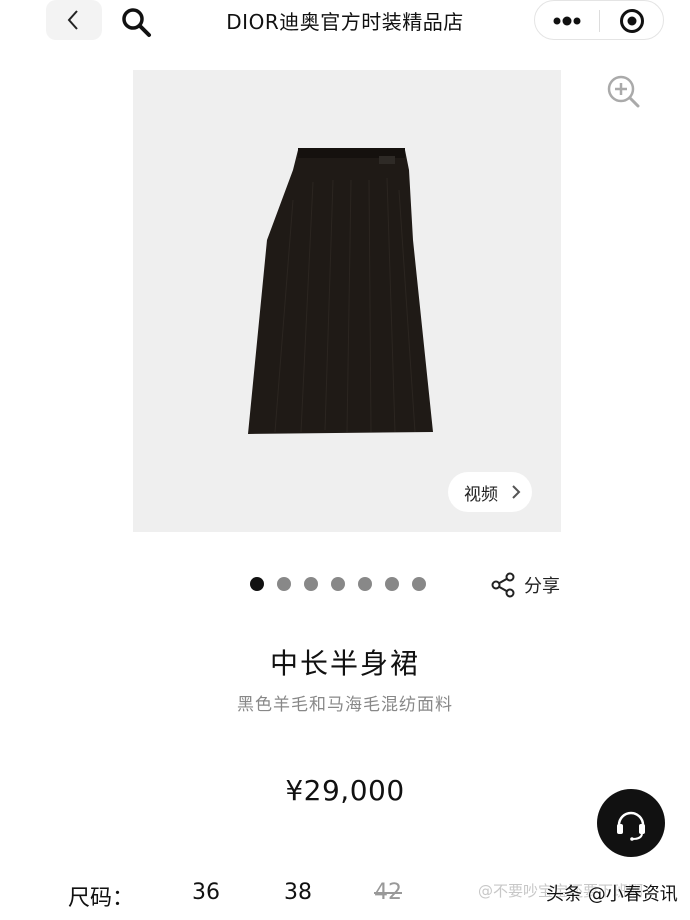  I want to click on search-icon, so click(136, 22).